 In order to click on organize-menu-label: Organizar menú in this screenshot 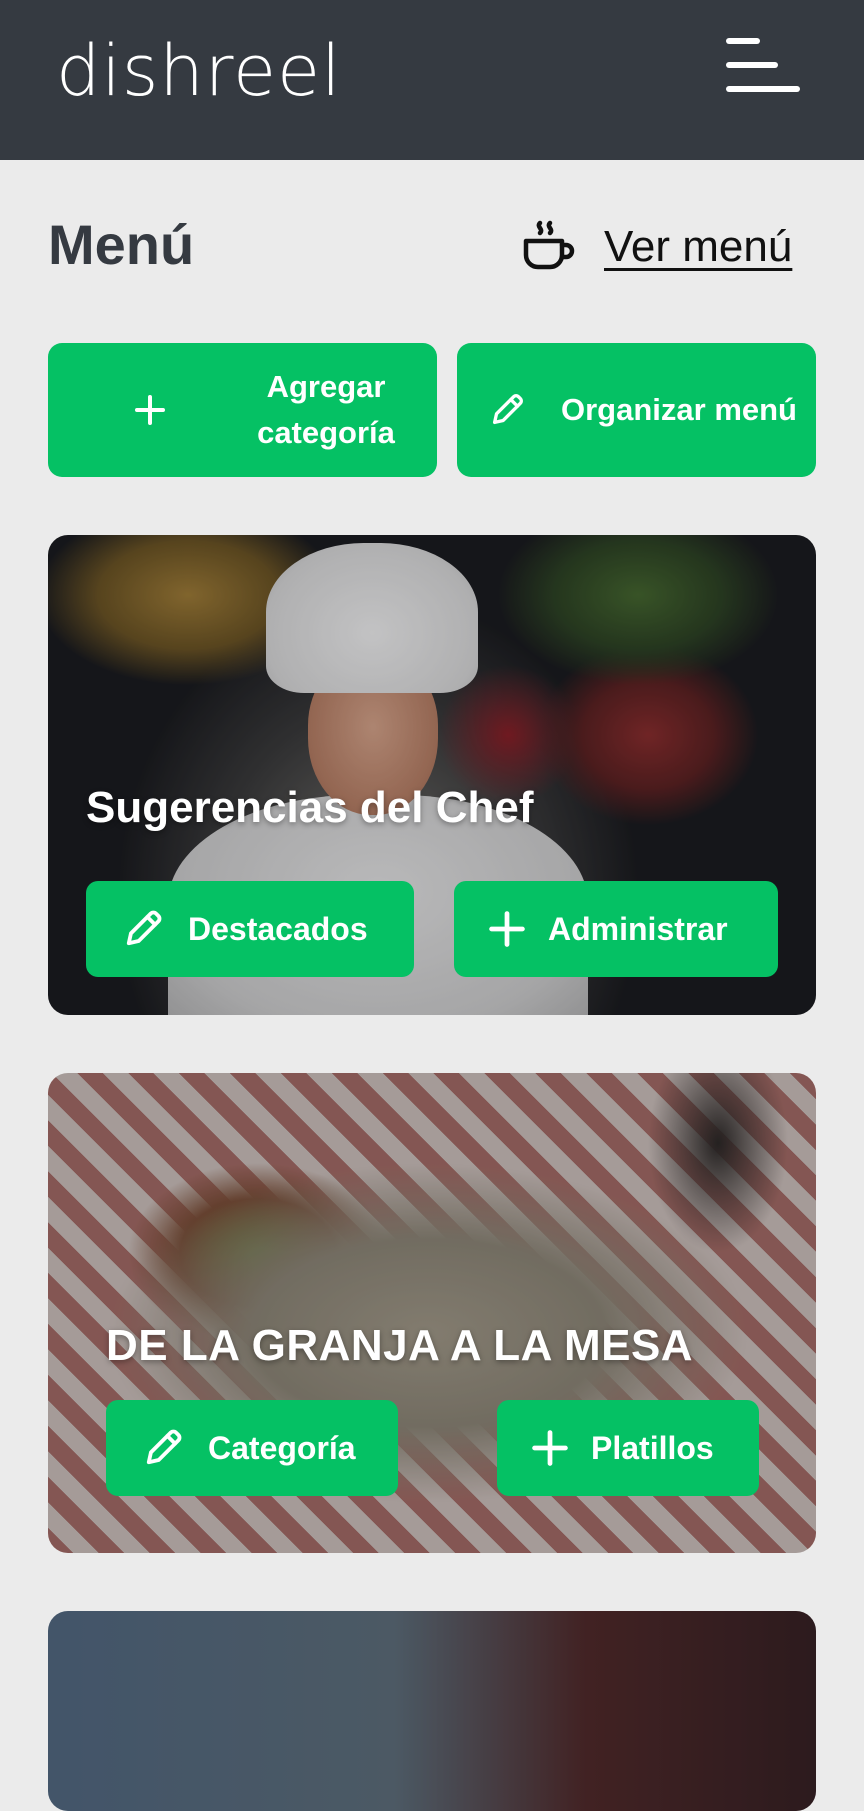, I will do `click(679, 409)`.